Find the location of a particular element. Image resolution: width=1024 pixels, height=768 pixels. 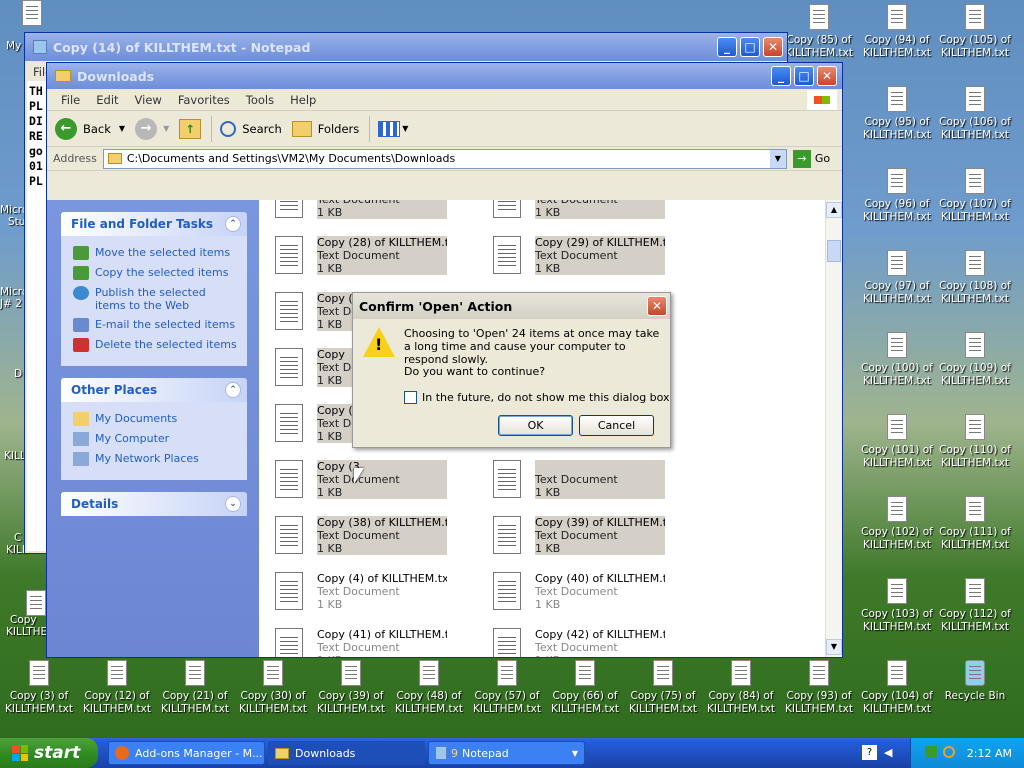

scroll-thumb is located at coordinates (834, 251).